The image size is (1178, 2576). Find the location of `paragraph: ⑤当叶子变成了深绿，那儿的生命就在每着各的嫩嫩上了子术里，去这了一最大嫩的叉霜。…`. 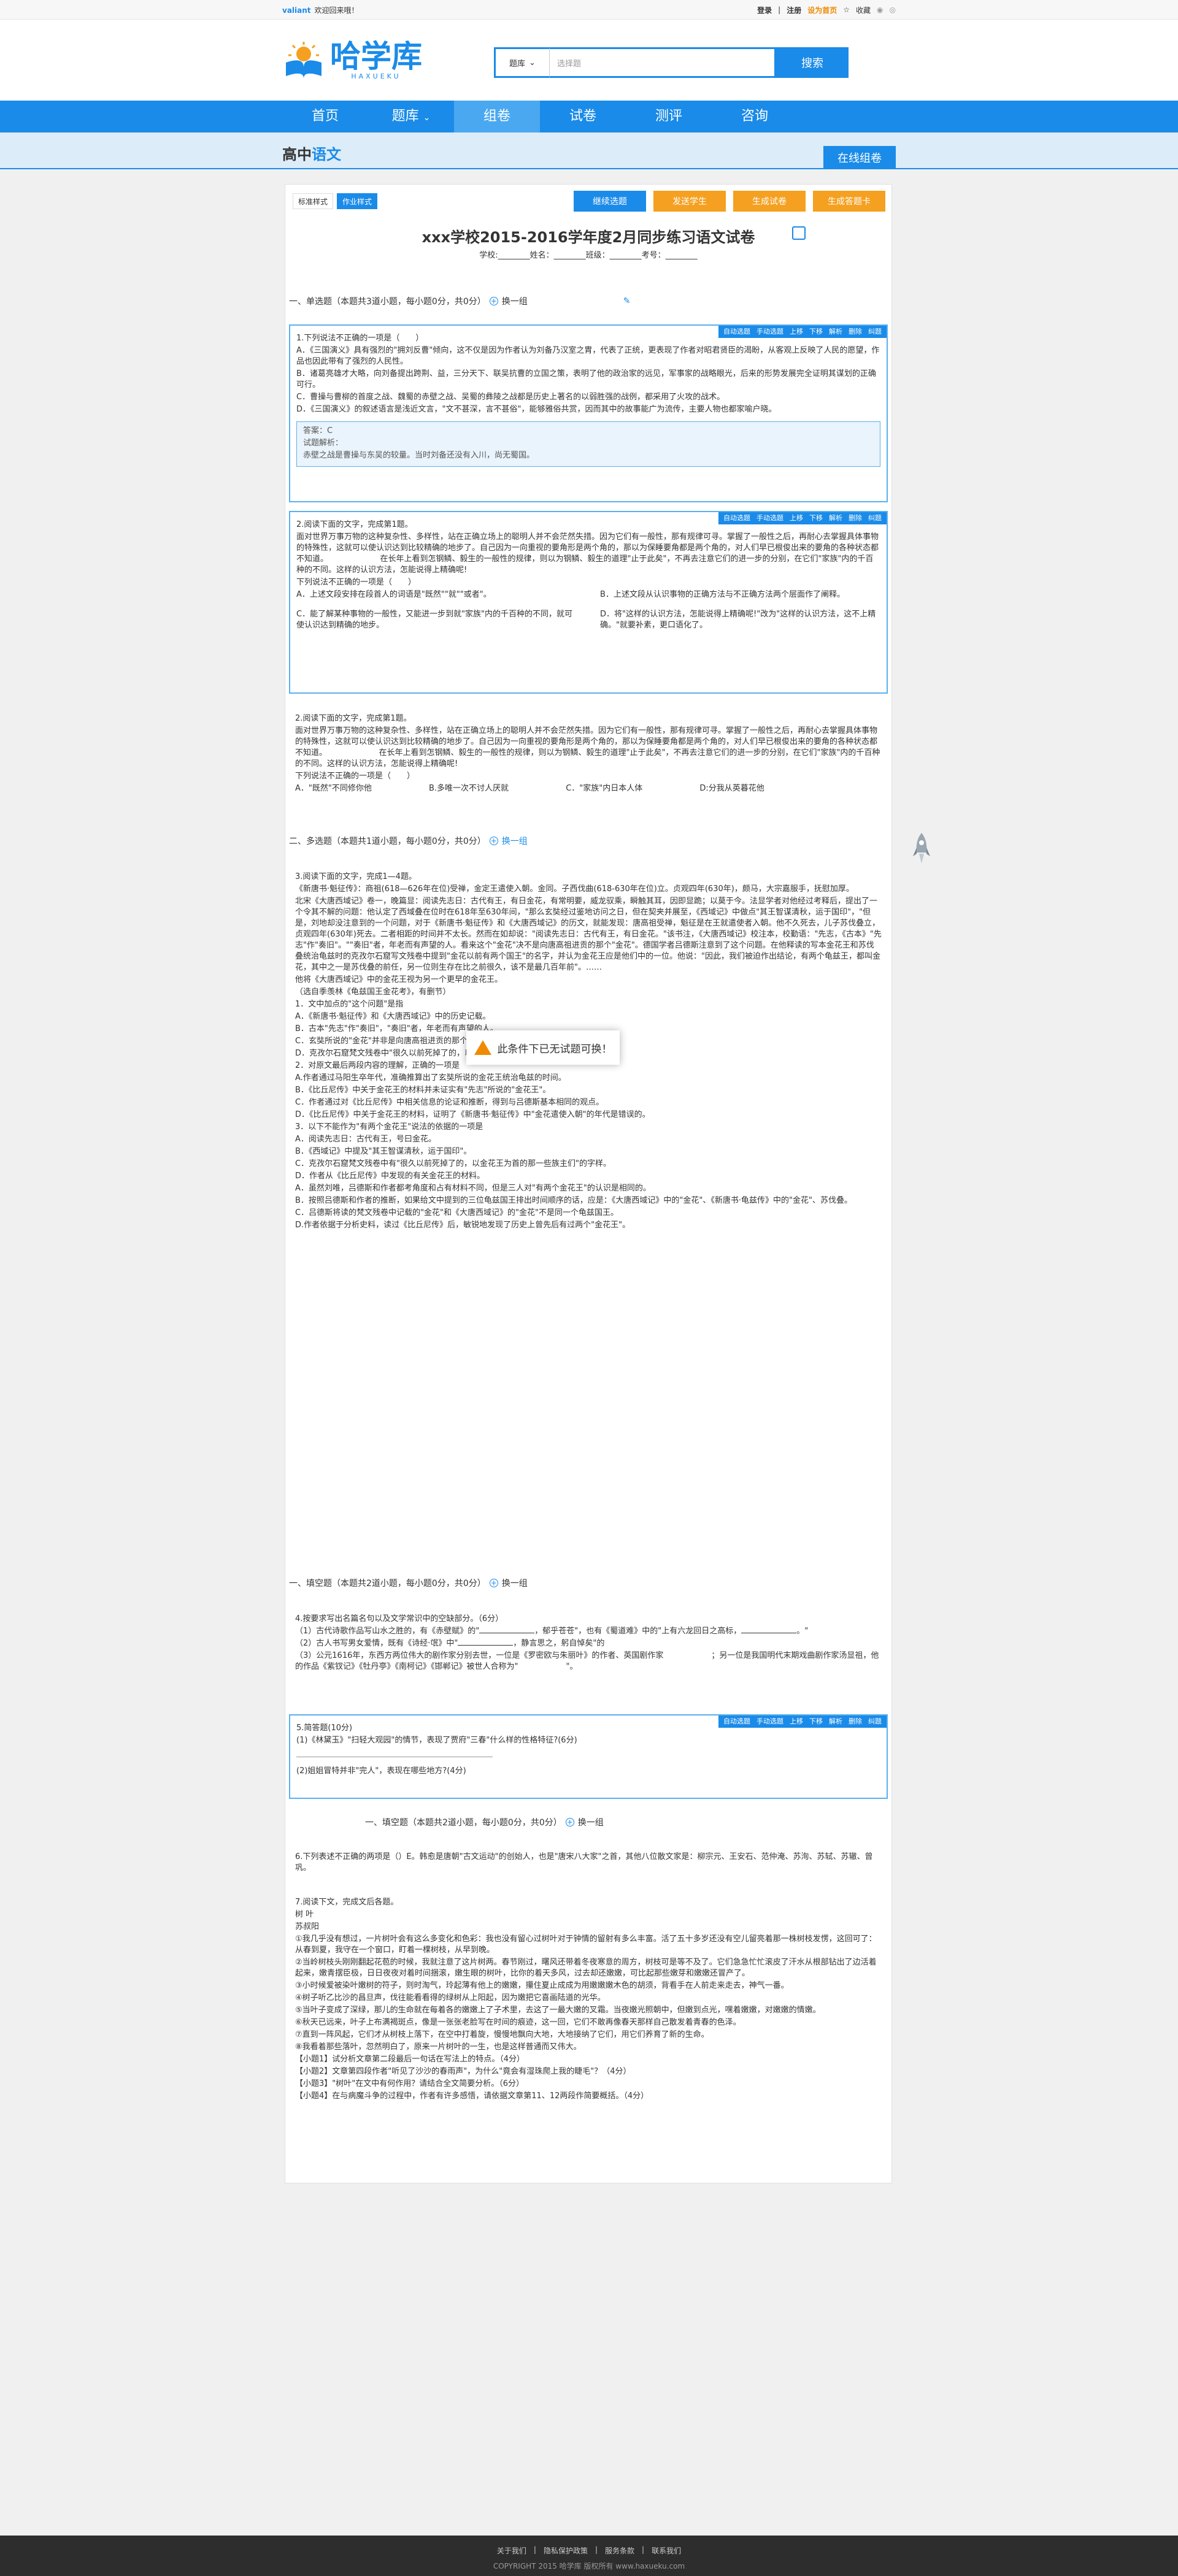

paragraph: ⑤当叶子变成了深绿，那儿的生命就在每着各的嫩嫩上了子术里，去这了一最大嫩的叉霜。… is located at coordinates (558, 2010).